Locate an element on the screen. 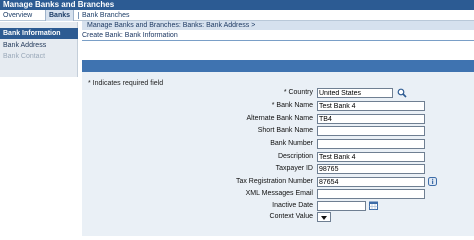 The width and height of the screenshot is (474, 240). required-field-note: * Indicates required field is located at coordinates (126, 83).